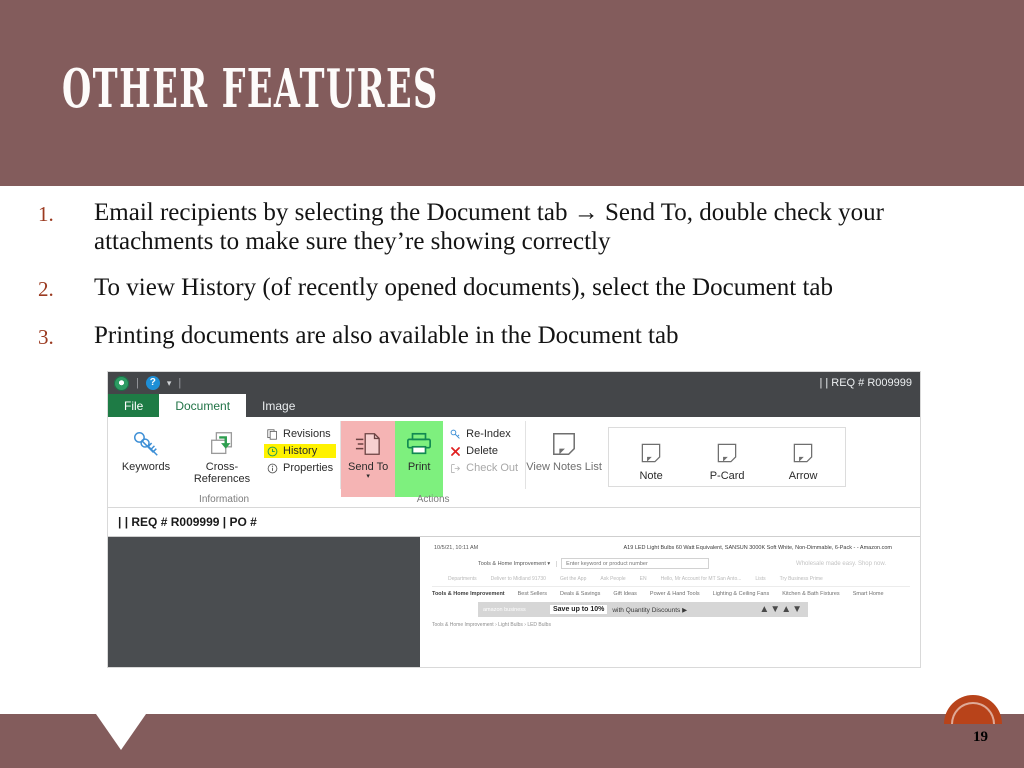  I want to click on ribbon-tab-strip: File Document Image, so click(514, 405).